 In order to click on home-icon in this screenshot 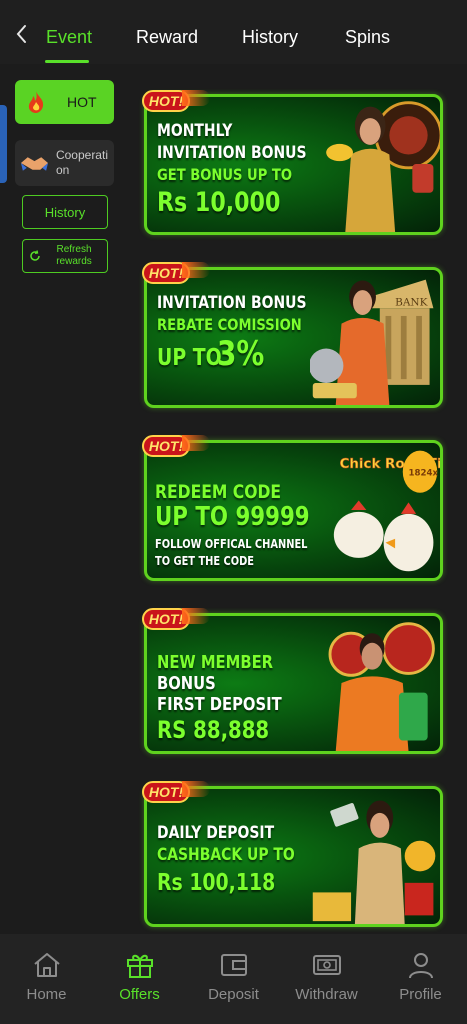, I will do `click(46, 965)`.